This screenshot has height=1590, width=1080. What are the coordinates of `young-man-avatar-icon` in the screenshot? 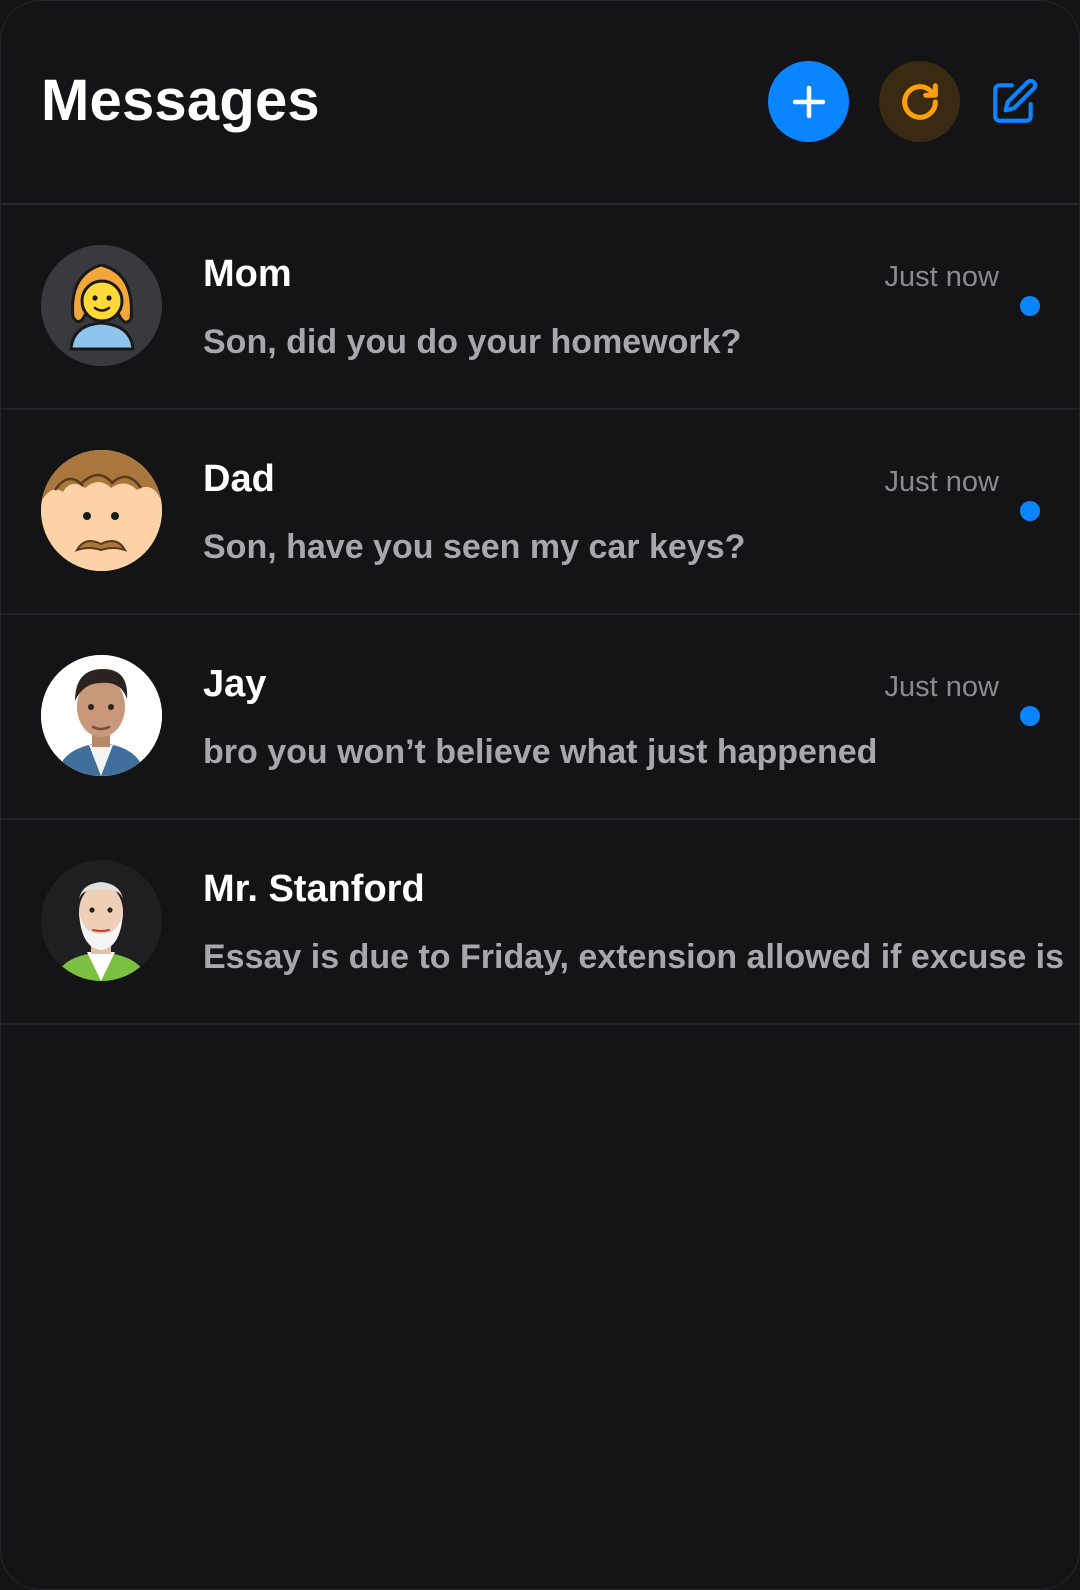 It's located at (101, 715).